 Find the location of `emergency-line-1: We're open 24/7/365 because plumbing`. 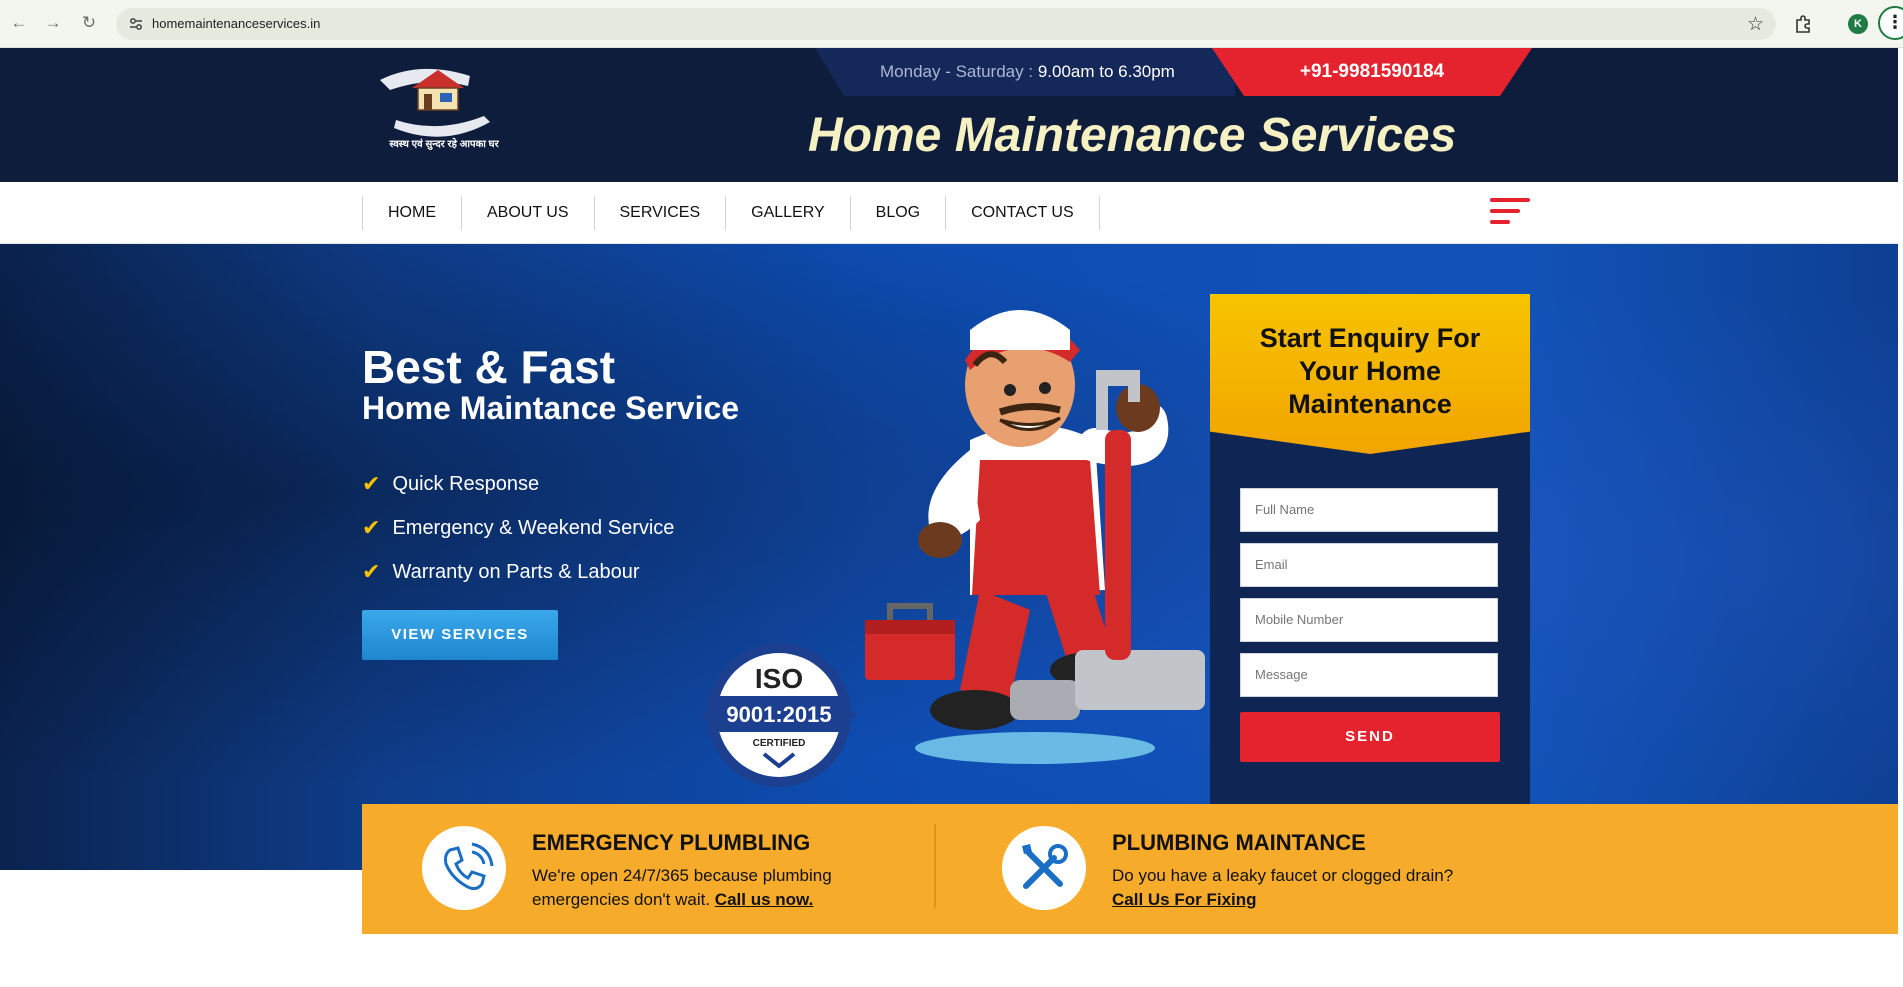

emergency-line-1: We're open 24/7/365 because plumbing is located at coordinates (682, 875).